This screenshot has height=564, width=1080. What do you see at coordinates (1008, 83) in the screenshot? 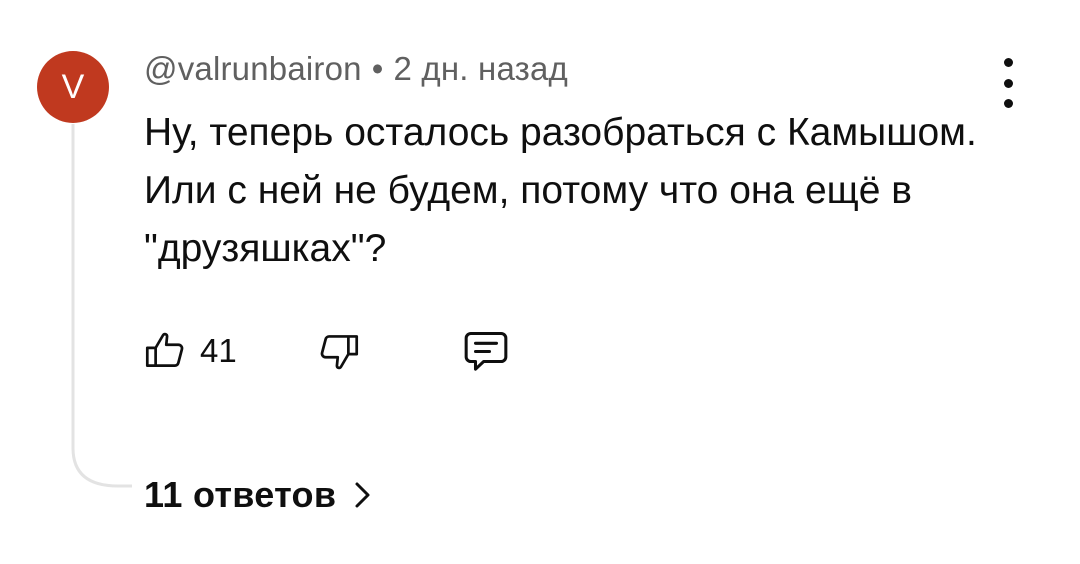
I see `more-vertical-icon` at bounding box center [1008, 83].